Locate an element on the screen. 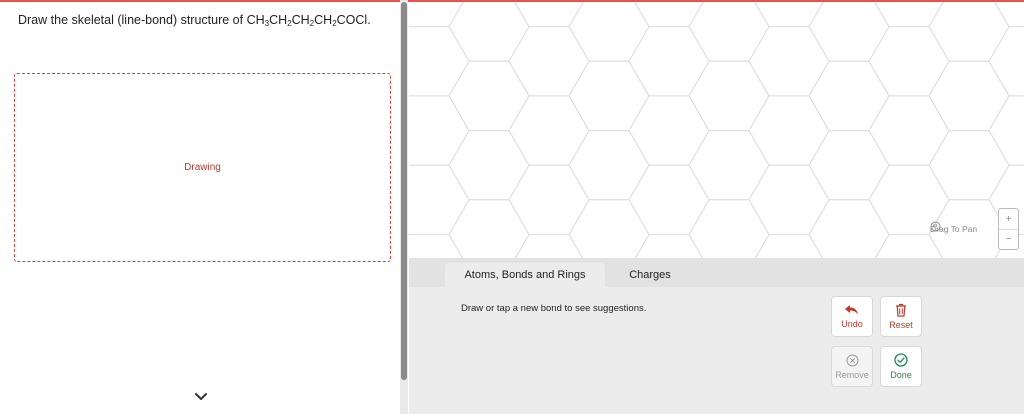 Image resolution: width=1024 pixels, height=414 pixels. question-formula: CH3CH2CH2CH2COCl. is located at coordinates (308, 20).